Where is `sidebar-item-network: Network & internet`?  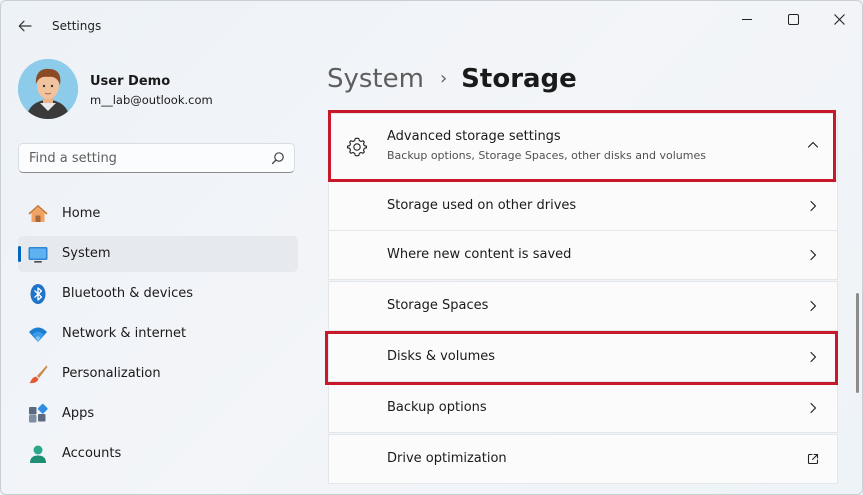
sidebar-item-network: Network & internet is located at coordinates (158, 334).